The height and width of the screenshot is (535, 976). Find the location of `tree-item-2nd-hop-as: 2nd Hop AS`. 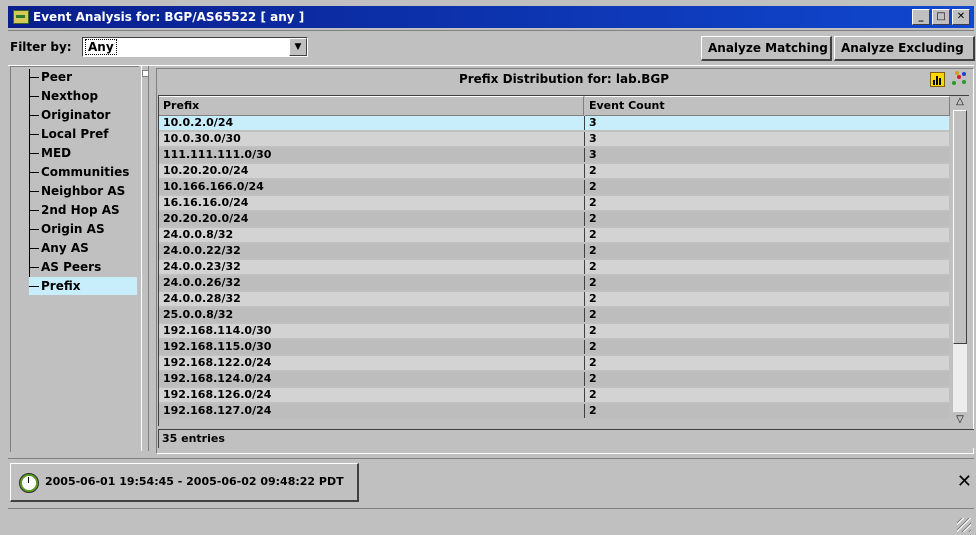

tree-item-2nd-hop-as: 2nd Hop AS is located at coordinates (74, 210).